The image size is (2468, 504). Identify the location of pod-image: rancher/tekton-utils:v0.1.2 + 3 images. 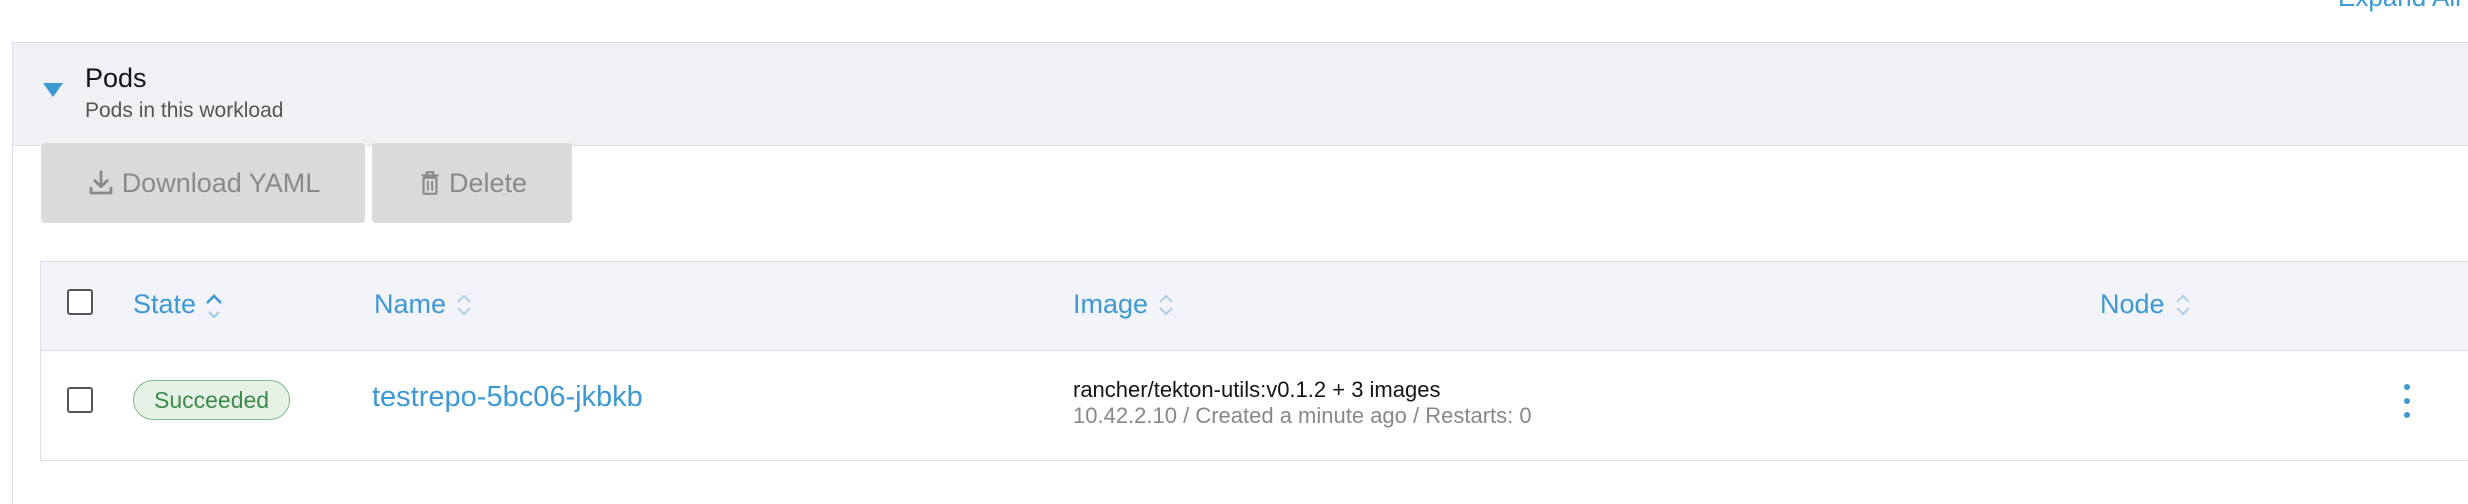
(1257, 389).